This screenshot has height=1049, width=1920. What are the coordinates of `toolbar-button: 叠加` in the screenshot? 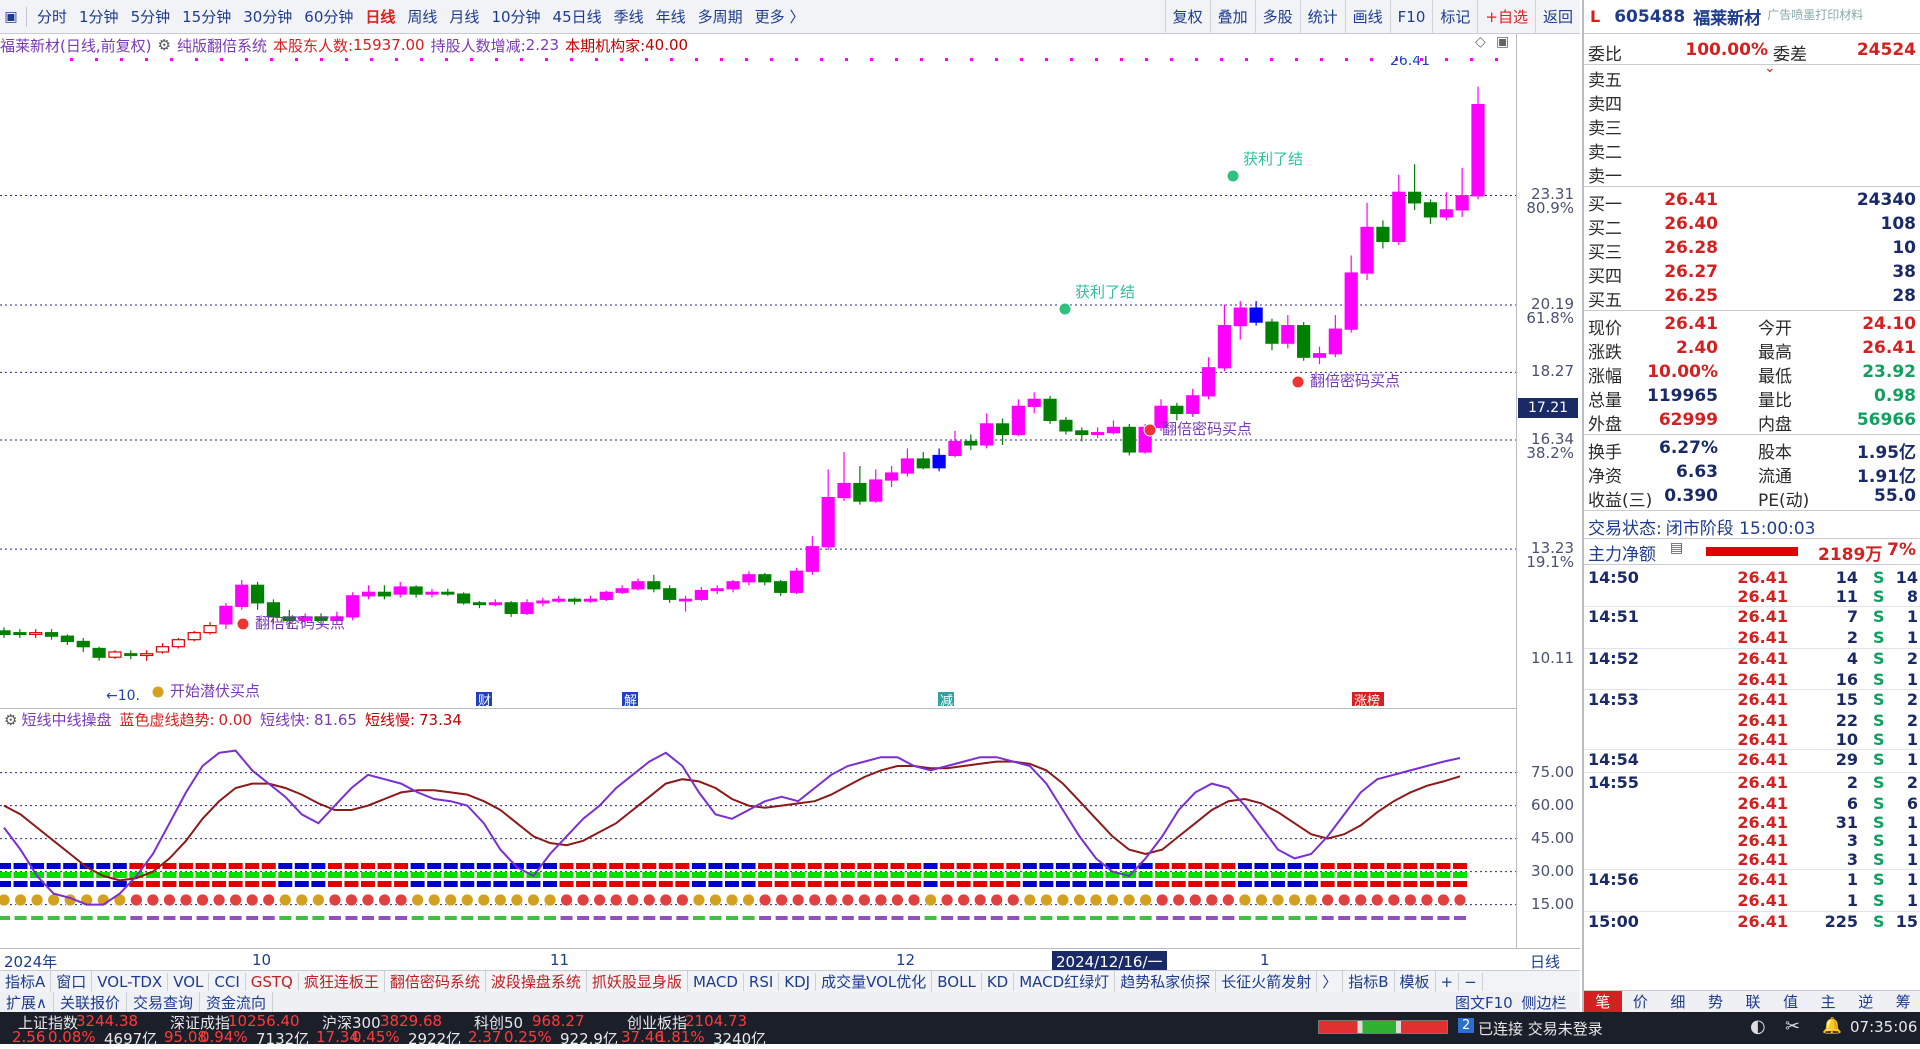 It's located at (1232, 17).